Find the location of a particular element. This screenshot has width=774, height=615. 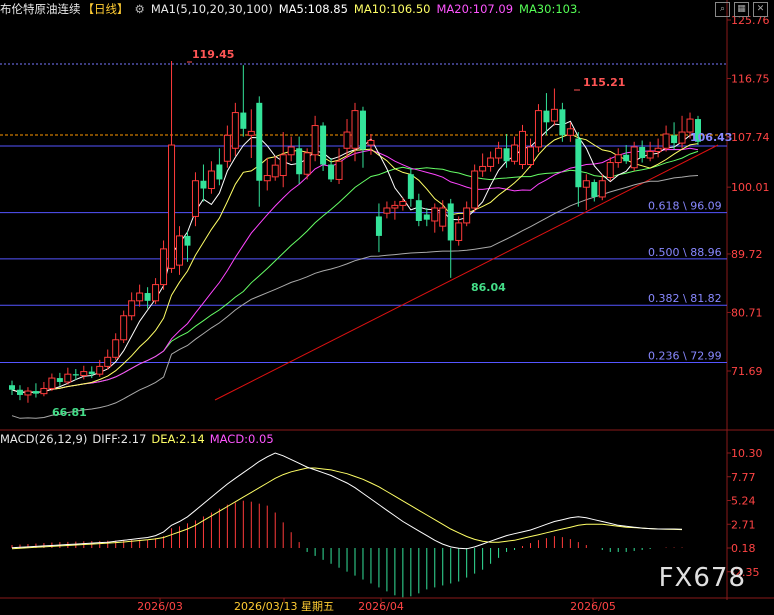

period-selector: 【日线】 is located at coordinates (106, 9).